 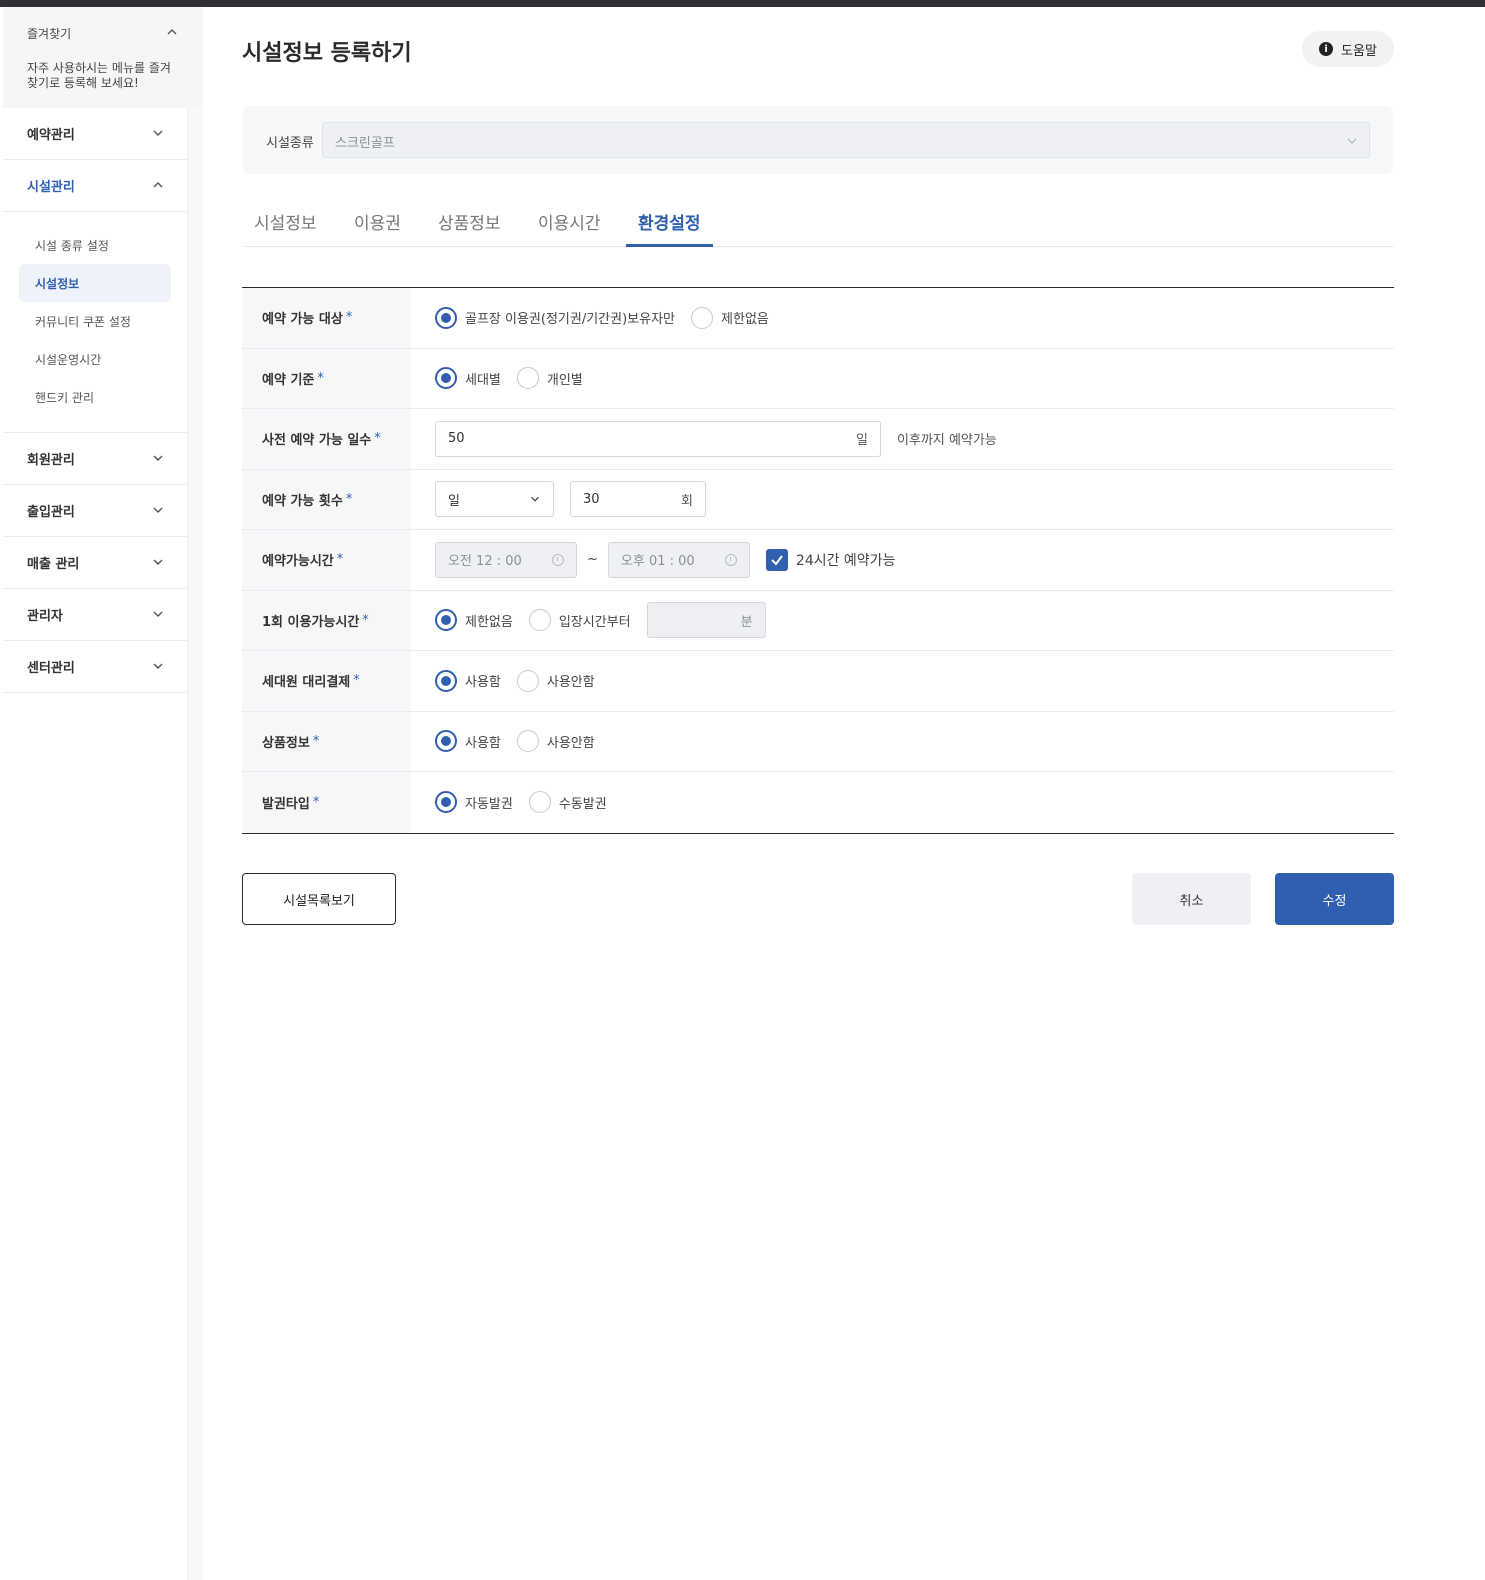 I want to click on tab-settings: 환경설정, so click(x=669, y=225).